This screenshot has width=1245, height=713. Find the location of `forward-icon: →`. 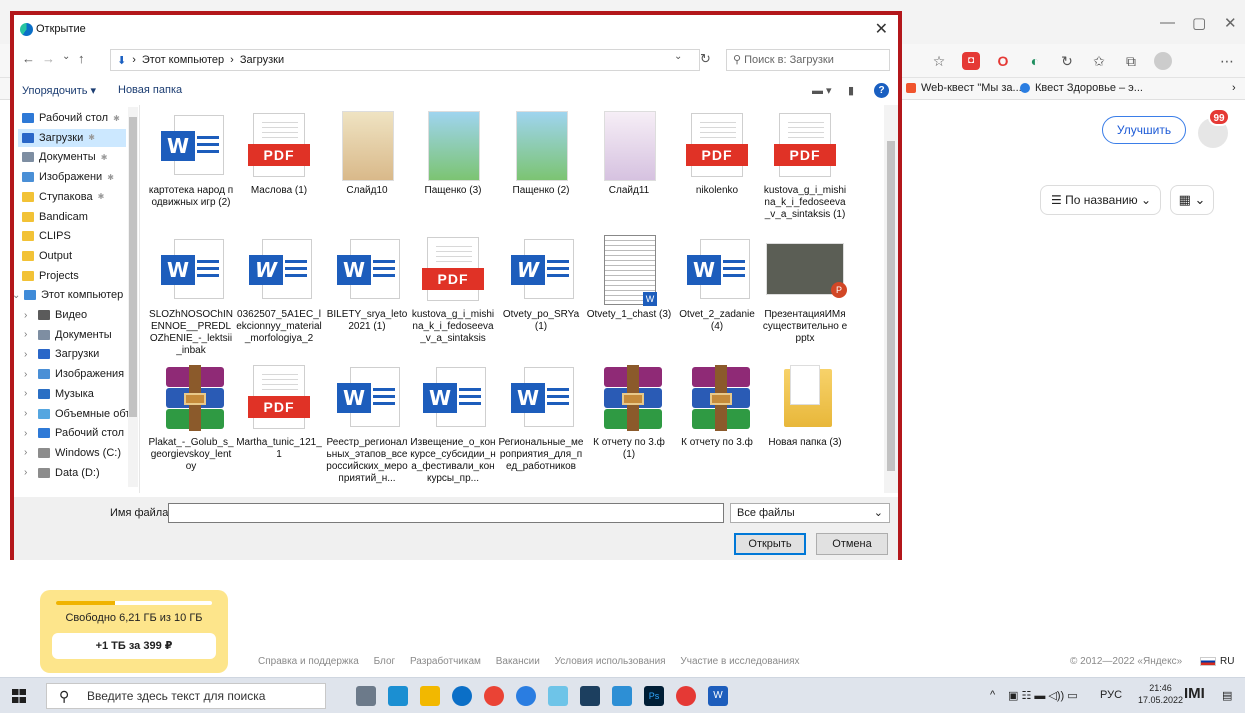

forward-icon: → is located at coordinates (48, 58).